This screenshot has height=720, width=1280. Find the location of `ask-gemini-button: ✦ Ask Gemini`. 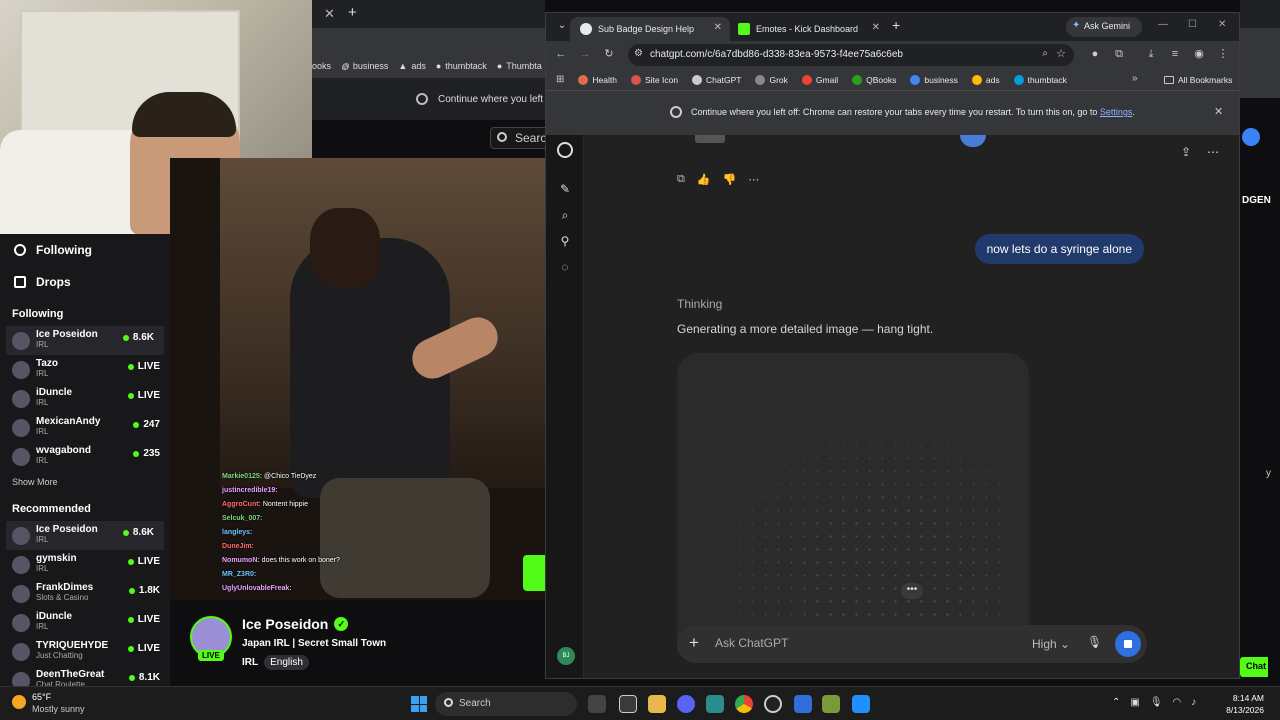

ask-gemini-button: ✦ Ask Gemini is located at coordinates (1104, 27).